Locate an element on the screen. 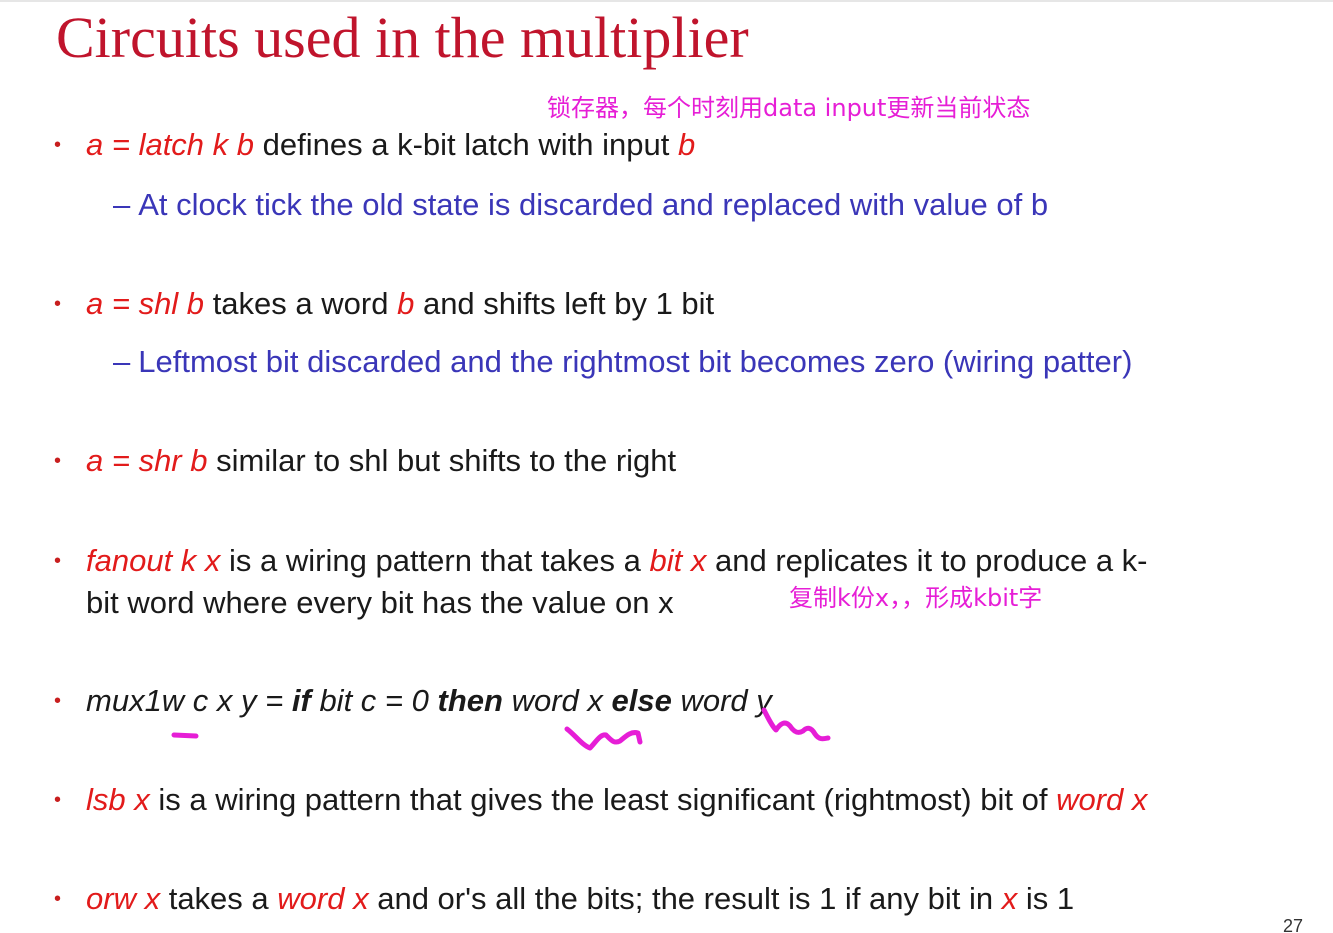 The image size is (1333, 933). page-number: 27 is located at coordinates (1293, 924).